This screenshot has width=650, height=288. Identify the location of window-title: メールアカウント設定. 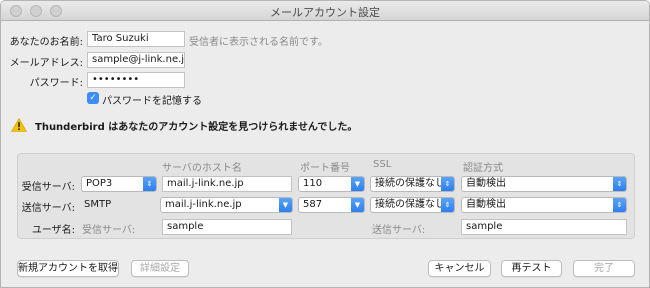
(325, 12).